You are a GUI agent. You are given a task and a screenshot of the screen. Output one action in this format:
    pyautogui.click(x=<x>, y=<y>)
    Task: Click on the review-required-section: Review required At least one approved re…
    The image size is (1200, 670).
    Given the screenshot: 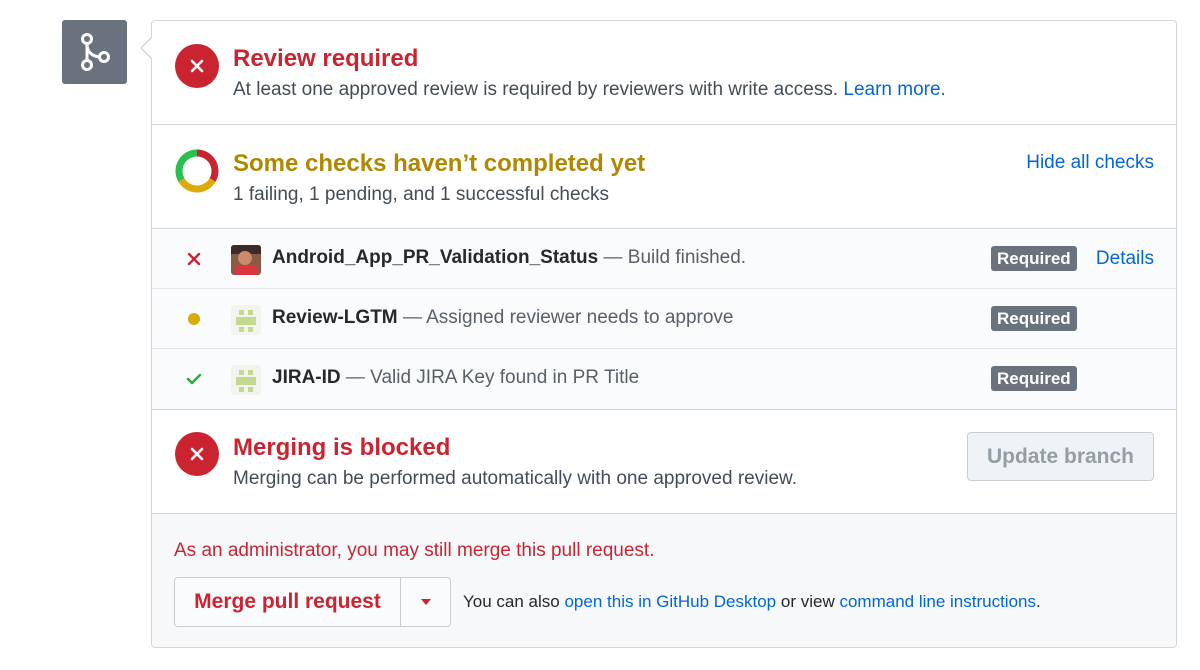 What is the action you would take?
    pyautogui.click(x=664, y=73)
    